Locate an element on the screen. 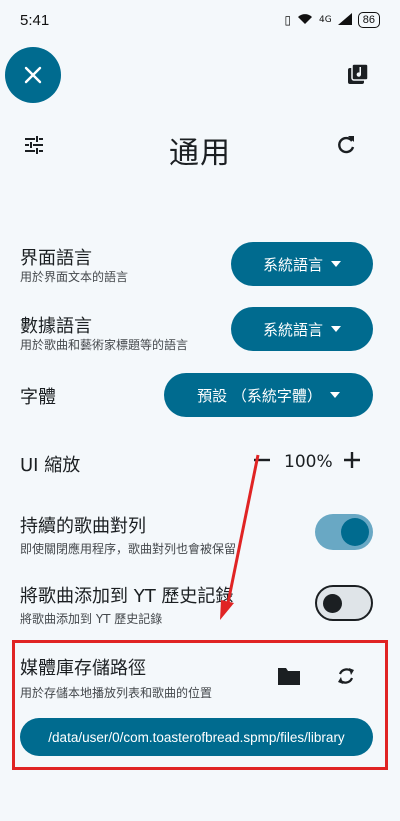 The image size is (400, 821). choose-folder-button is located at coordinates (289, 676).